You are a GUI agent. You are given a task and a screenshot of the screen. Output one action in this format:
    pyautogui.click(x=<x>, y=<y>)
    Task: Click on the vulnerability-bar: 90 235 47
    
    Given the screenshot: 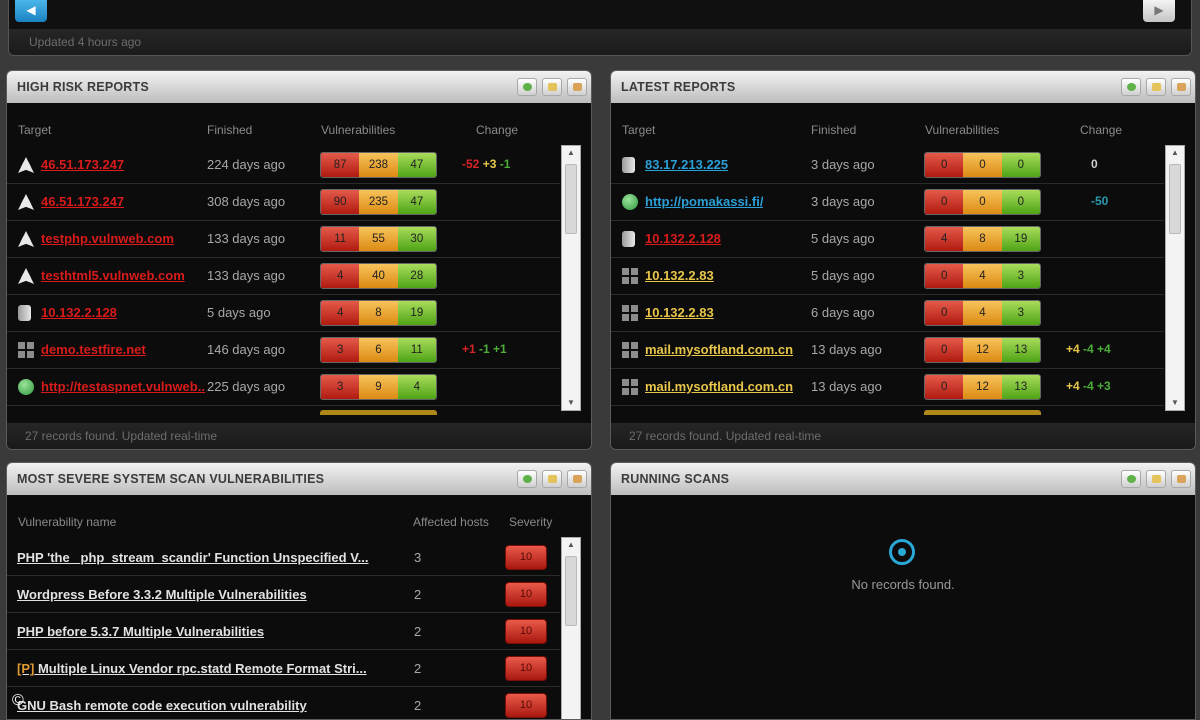 What is the action you would take?
    pyautogui.click(x=378, y=202)
    